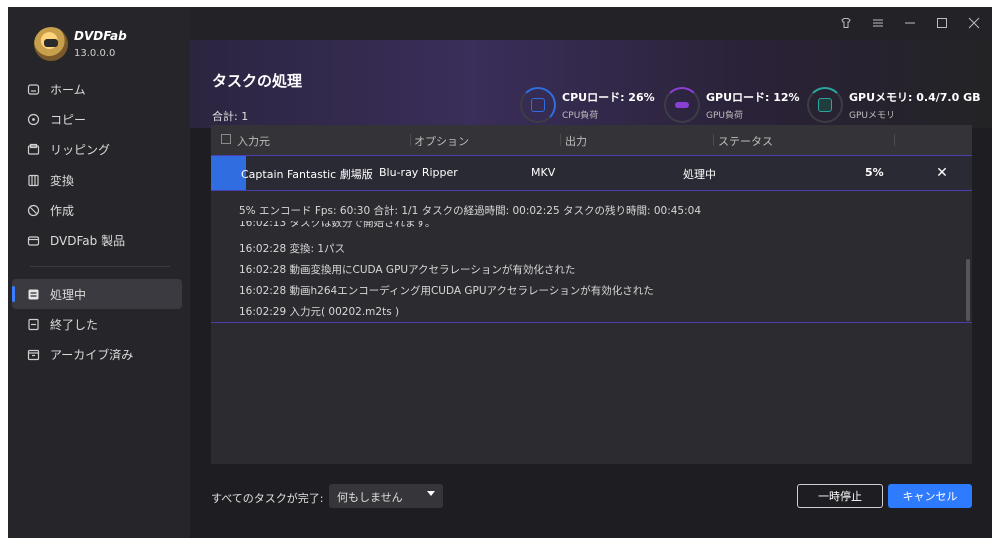  Describe the element at coordinates (33, 89) in the screenshot. I see `home-icon` at that location.